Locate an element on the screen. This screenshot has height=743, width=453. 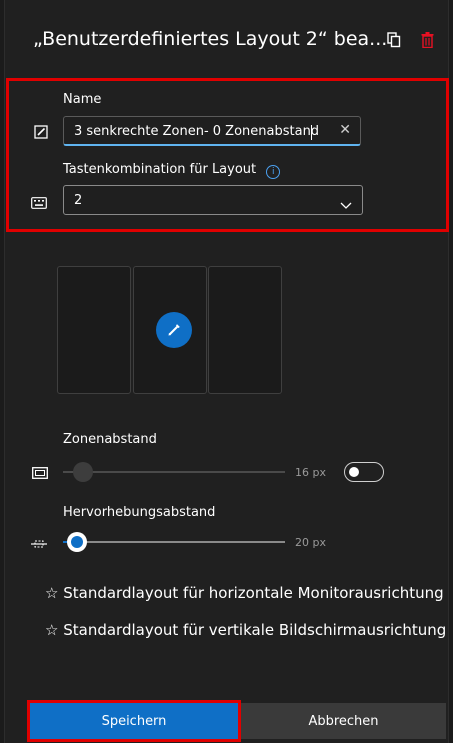
name-input-value: 3 senkrechte Zonen- 0 Zonenabstand is located at coordinates (197, 131).